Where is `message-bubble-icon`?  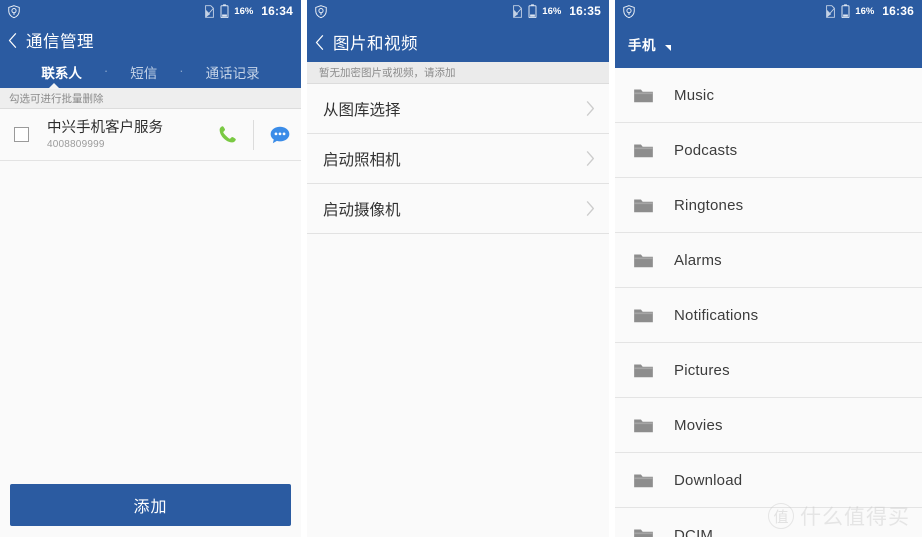
message-bubble-icon is located at coordinates (280, 135).